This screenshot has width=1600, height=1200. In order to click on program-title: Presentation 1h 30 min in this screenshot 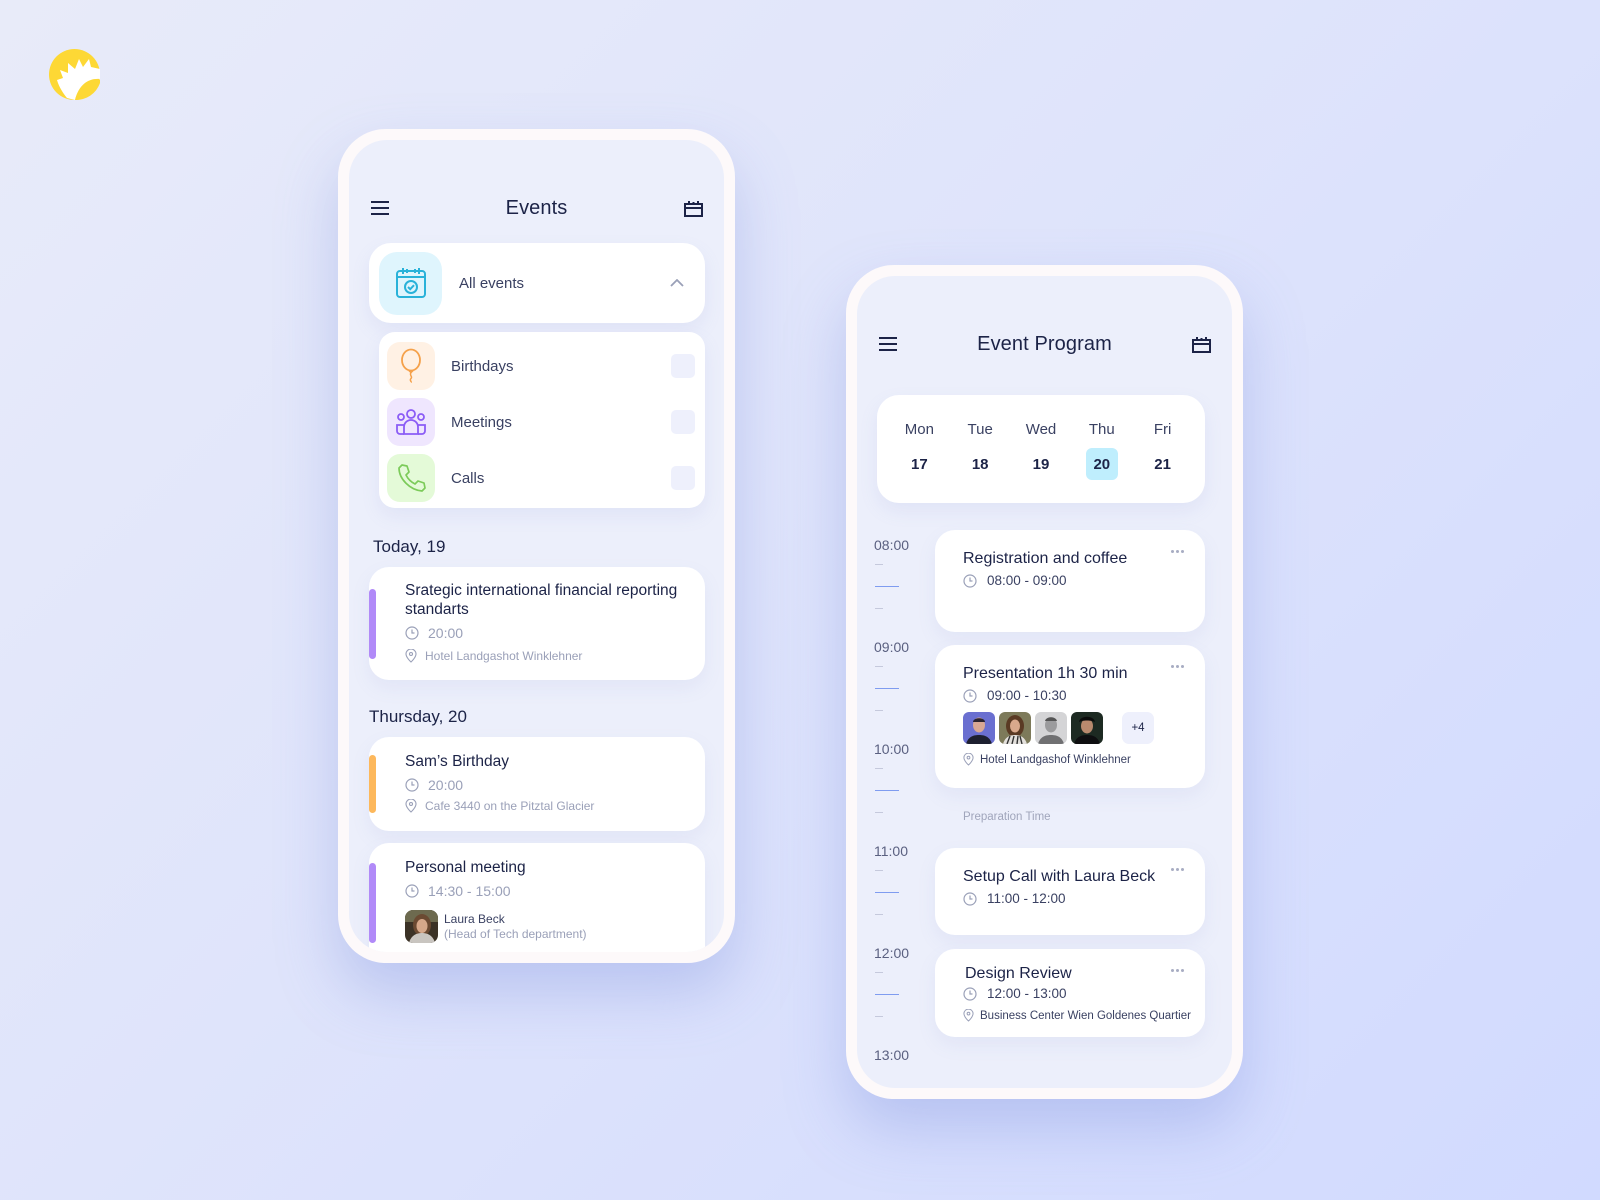, I will do `click(1045, 673)`.